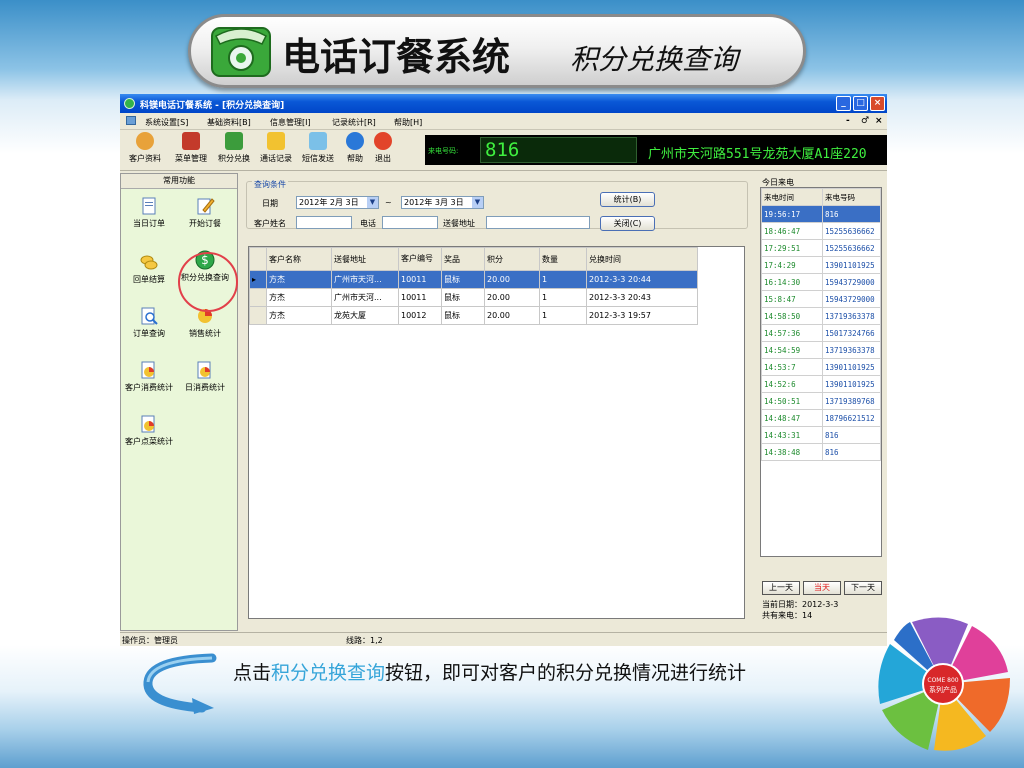  Describe the element at coordinates (149, 206) in the screenshot. I see `document-icon` at that location.